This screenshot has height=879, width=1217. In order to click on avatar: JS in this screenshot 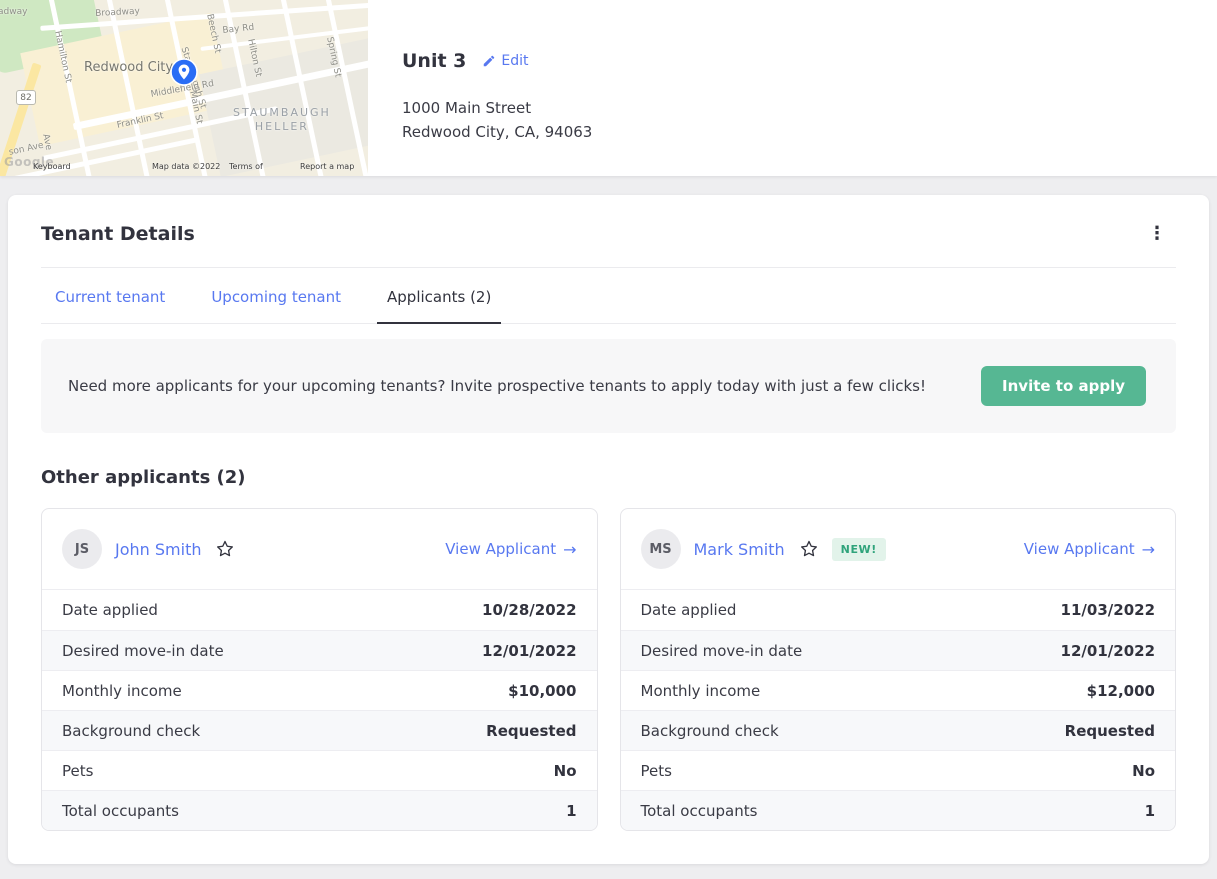, I will do `click(82, 549)`.